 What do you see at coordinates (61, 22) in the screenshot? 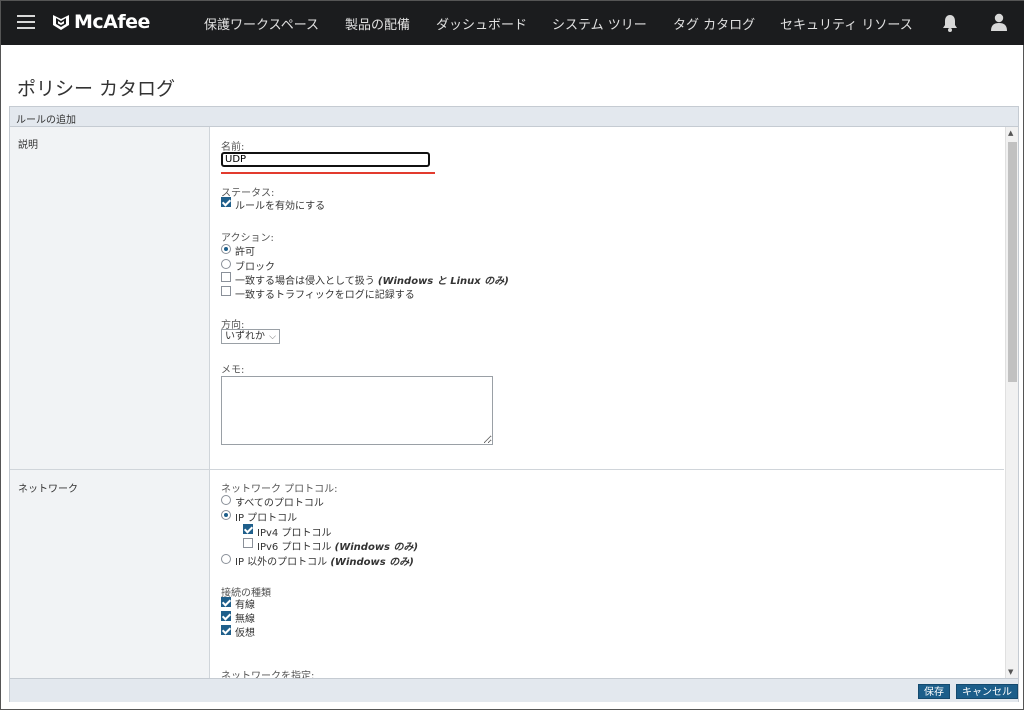
I see `mcafee-shield-icon` at bounding box center [61, 22].